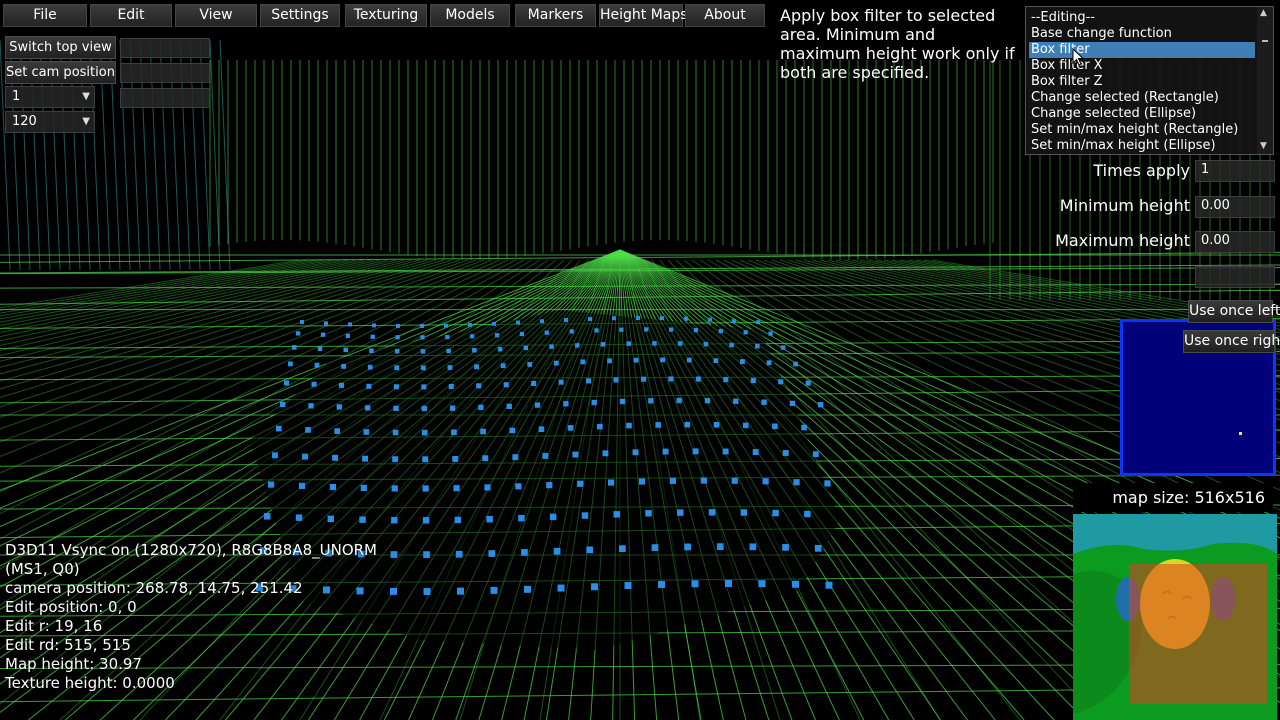  What do you see at coordinates (1142, 130) in the screenshot?
I see `list-item: Set min/max height (Rectangle)` at bounding box center [1142, 130].